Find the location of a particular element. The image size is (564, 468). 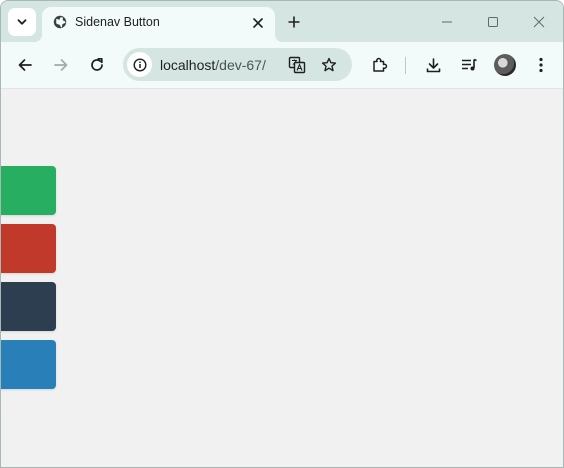

downloads-button is located at coordinates (433, 65).